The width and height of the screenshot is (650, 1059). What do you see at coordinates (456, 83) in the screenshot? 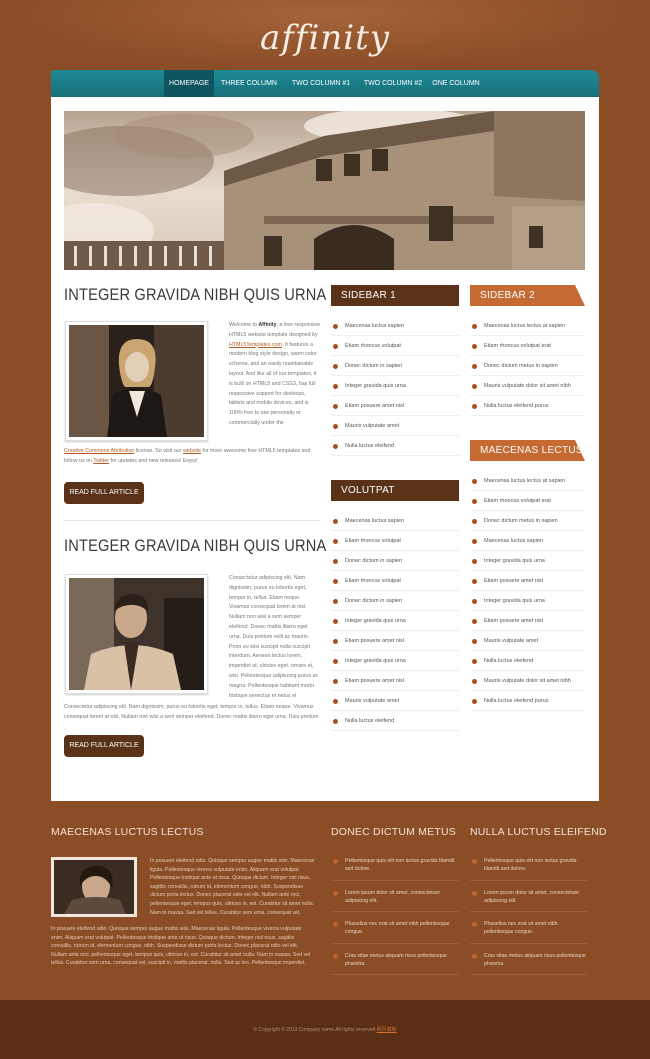
I see `nav-item-one-column: ONE COLUMN` at bounding box center [456, 83].